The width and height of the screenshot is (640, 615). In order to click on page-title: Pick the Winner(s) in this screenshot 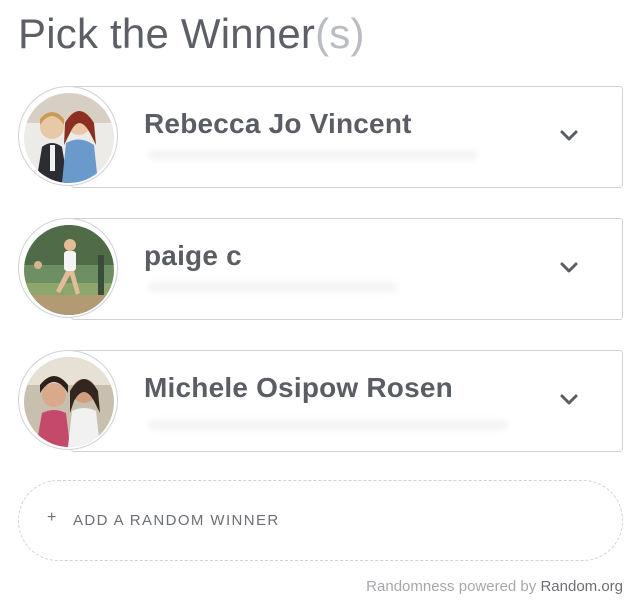, I will do `click(191, 34)`.